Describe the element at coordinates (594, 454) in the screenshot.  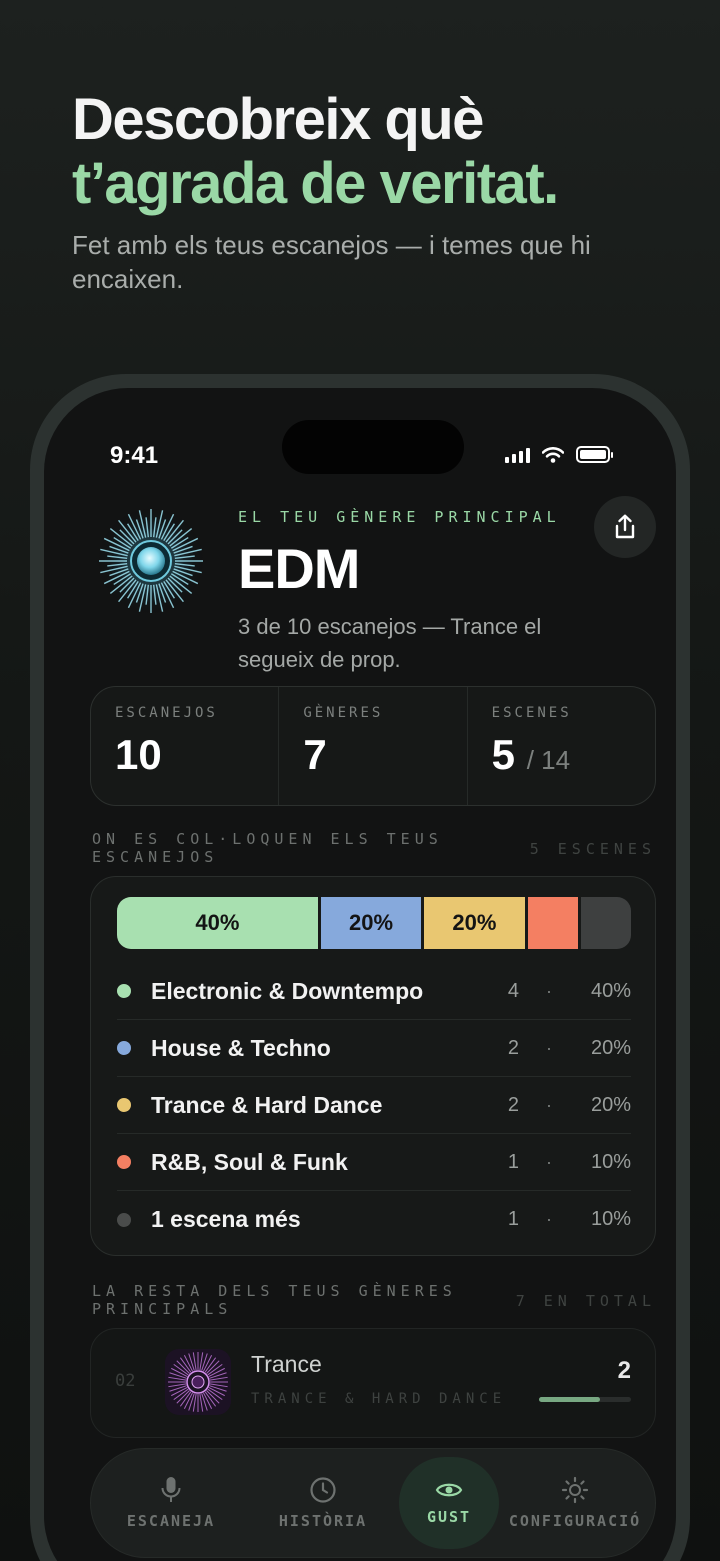
I see `battery-icon` at that location.